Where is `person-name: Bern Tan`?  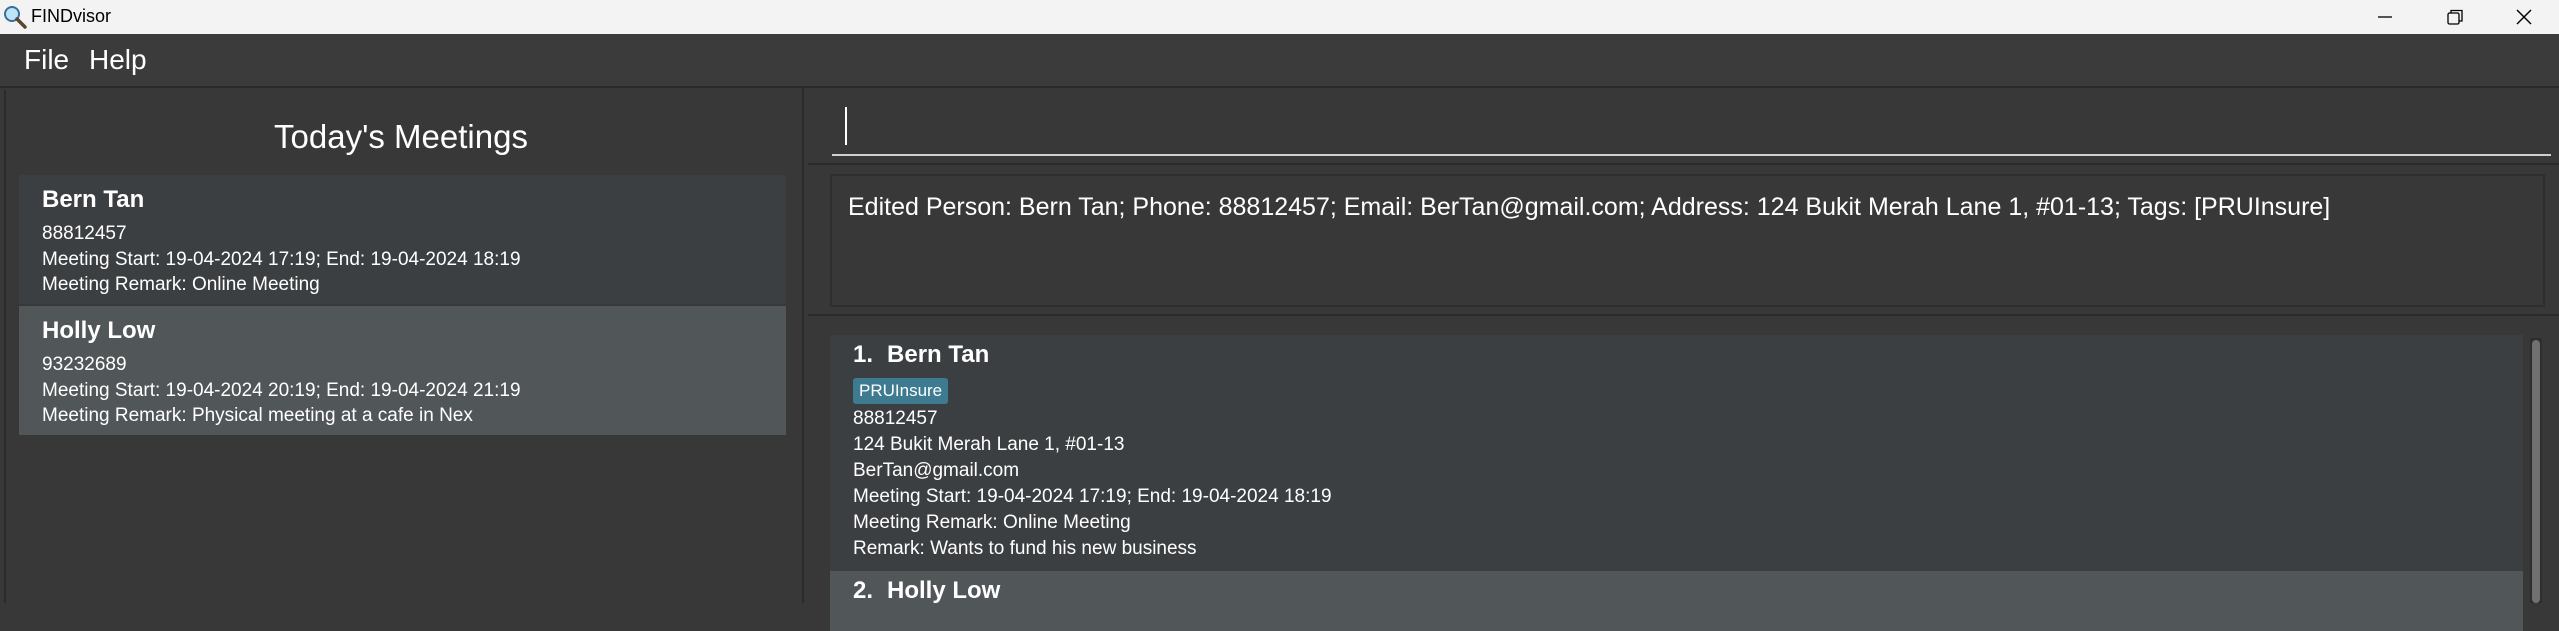 person-name: Bern Tan is located at coordinates (938, 354).